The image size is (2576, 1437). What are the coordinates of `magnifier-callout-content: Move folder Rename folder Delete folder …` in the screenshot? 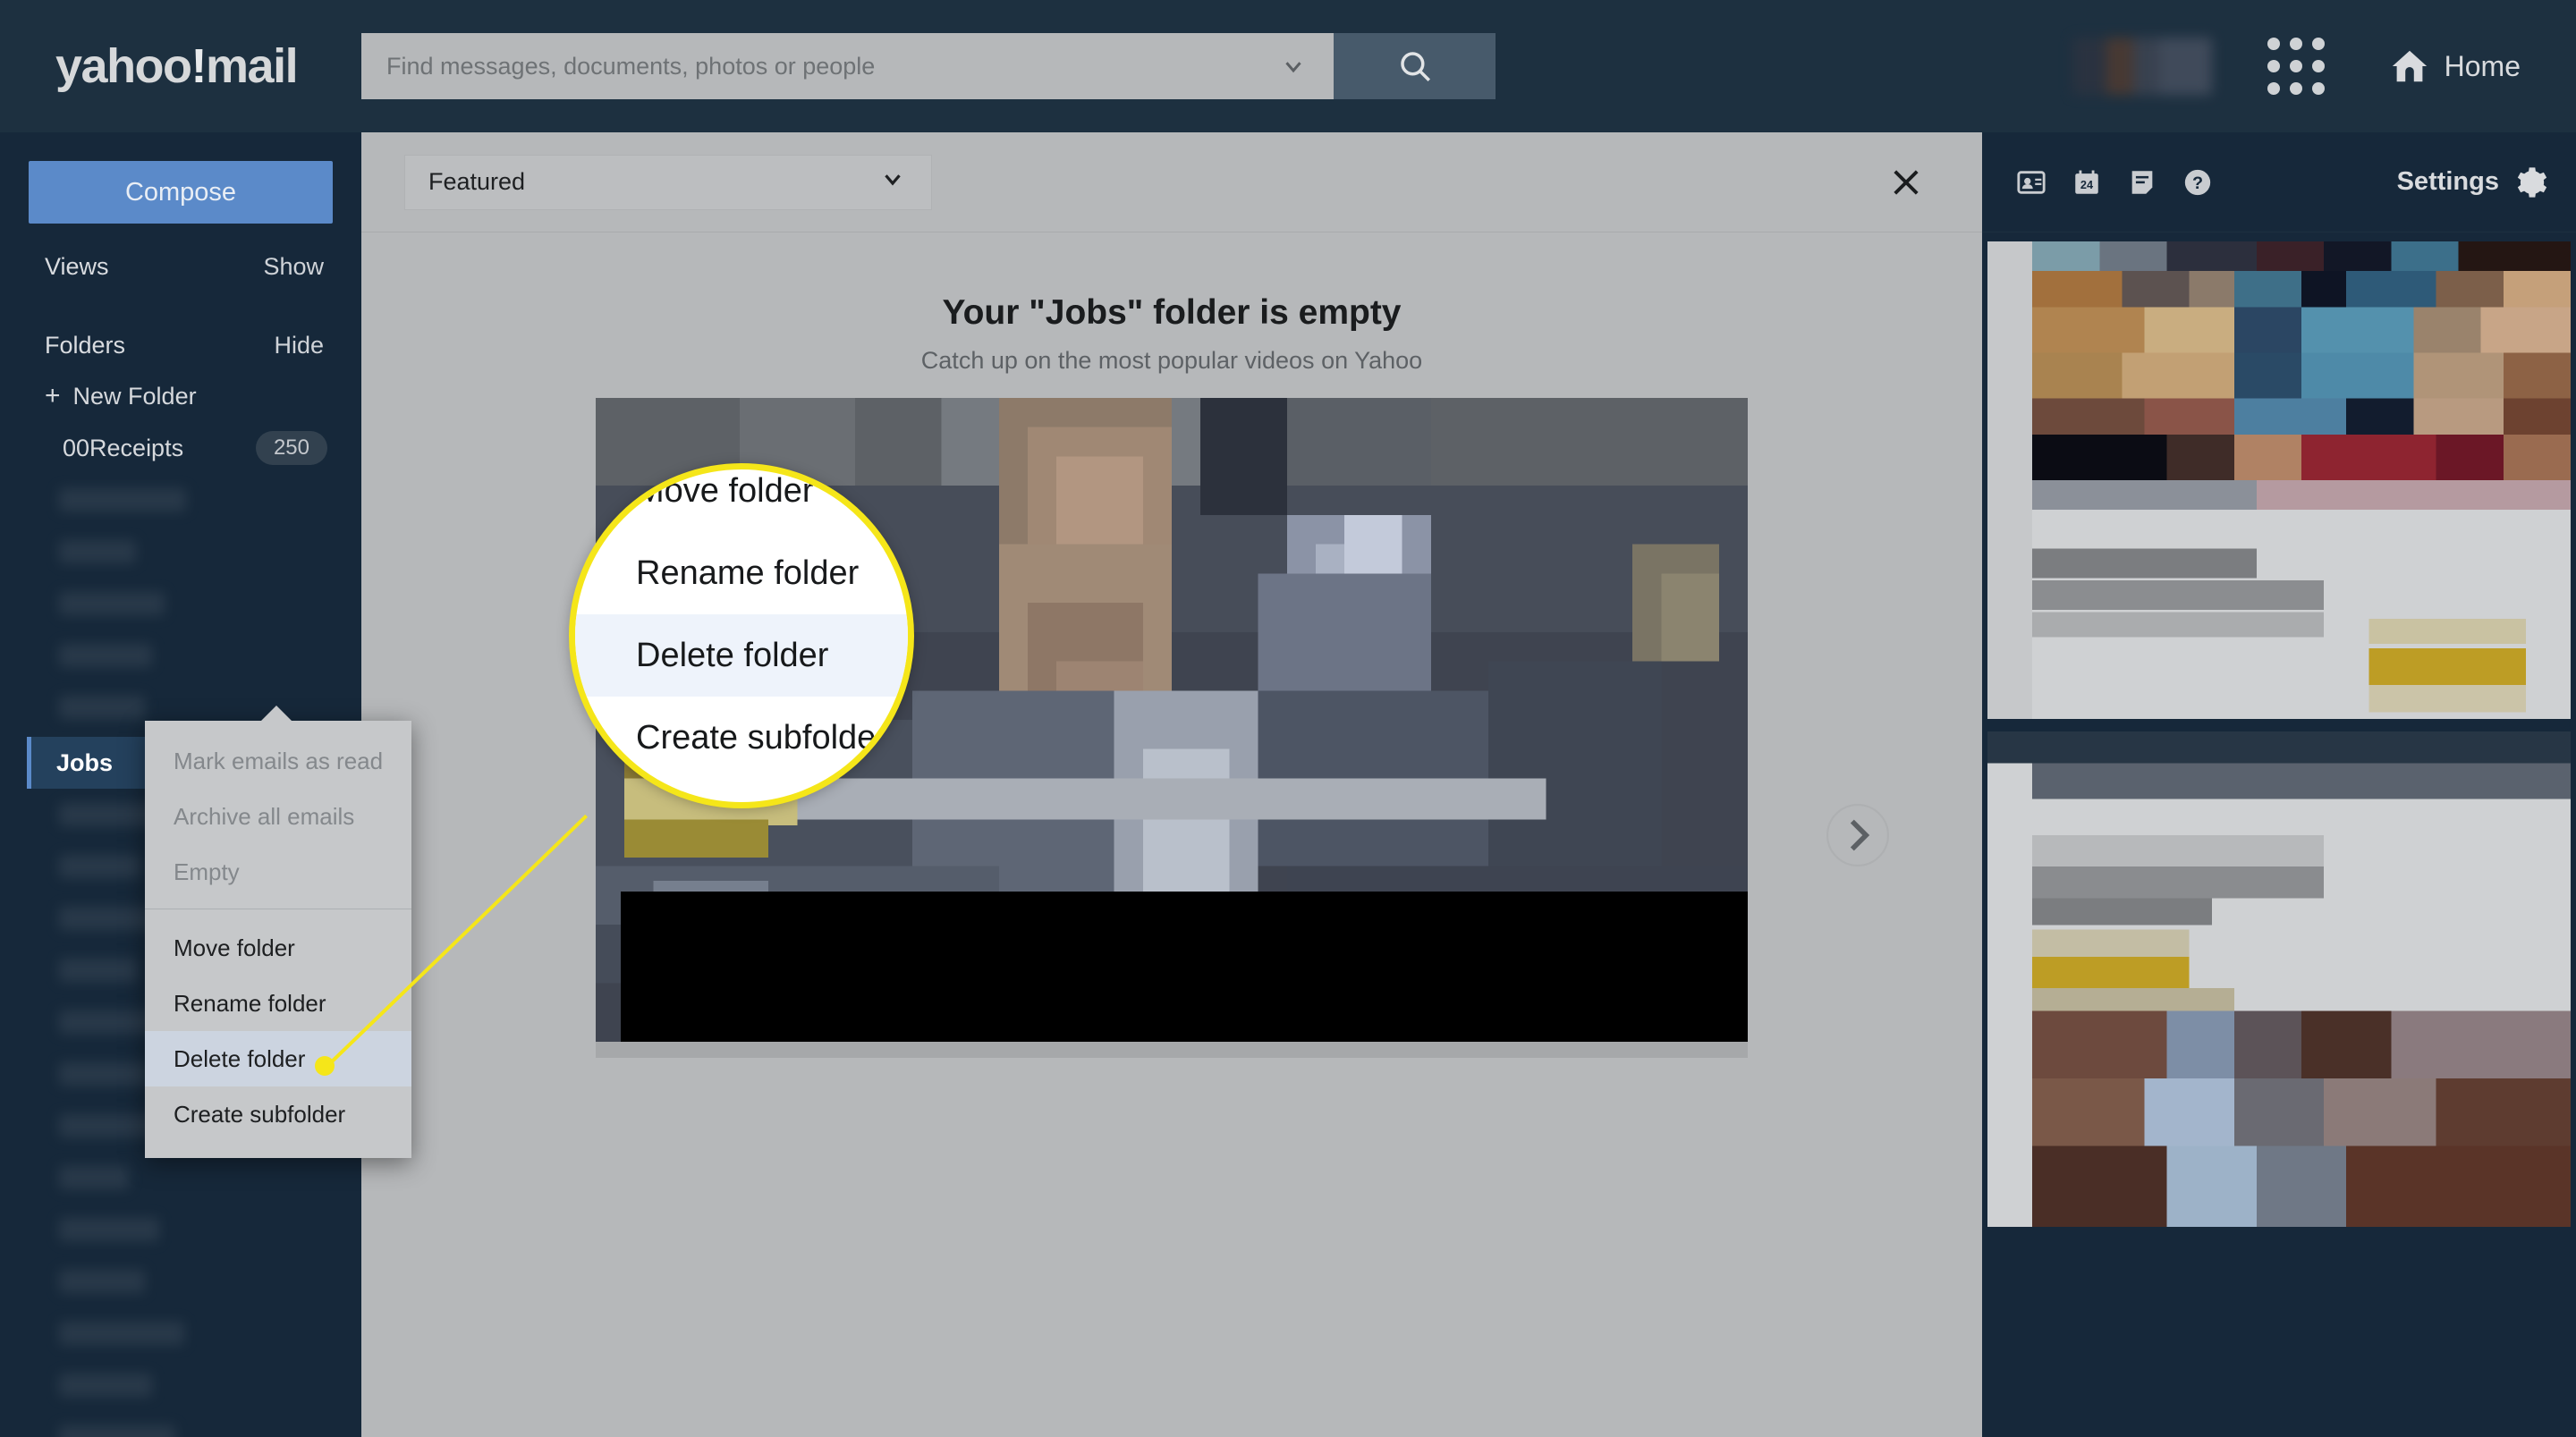 It's located at (741, 624).